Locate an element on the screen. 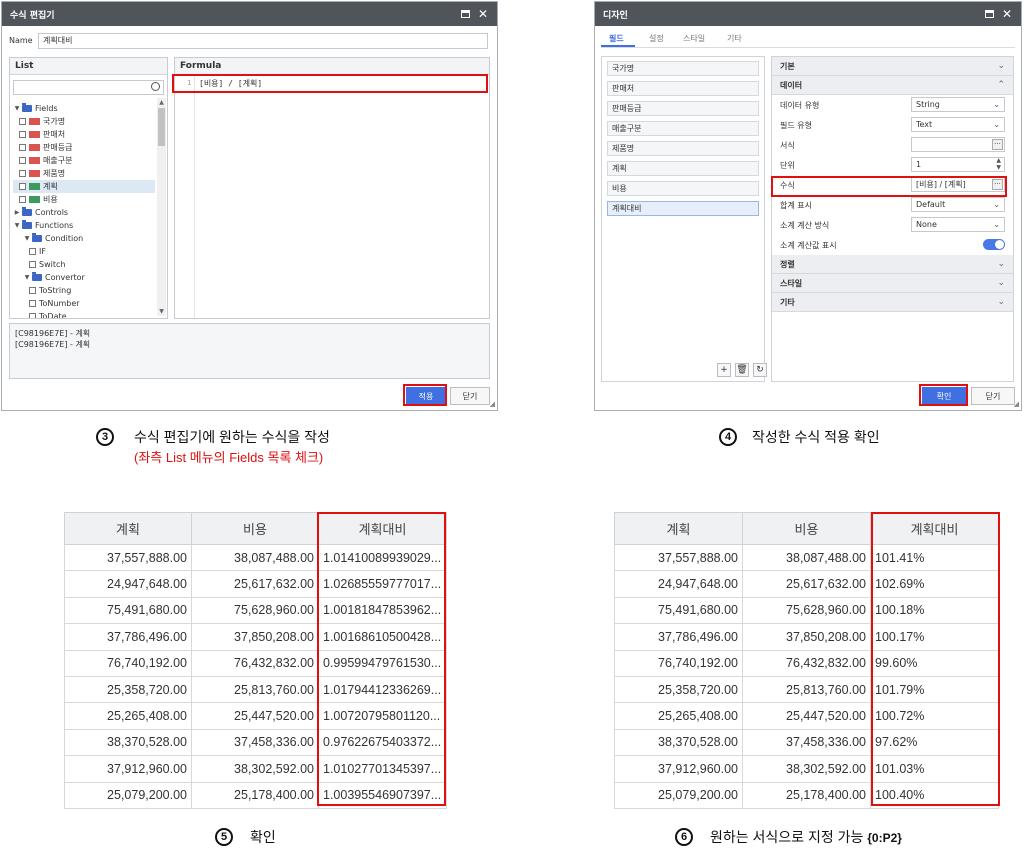 Image resolution: width=1024 pixels, height=865 pixels. name-input: 계획대비 is located at coordinates (263, 41).